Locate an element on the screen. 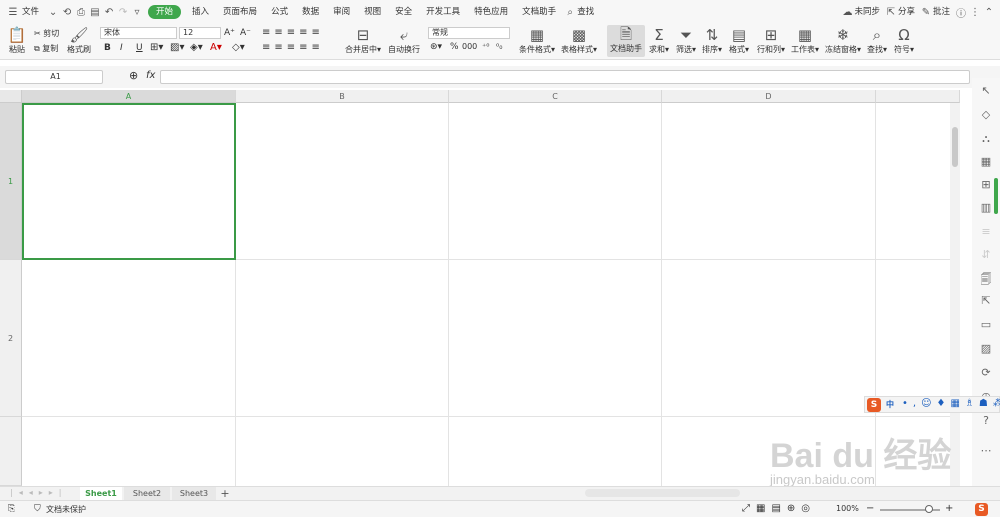  font-select: 宋体 is located at coordinates (138, 33).